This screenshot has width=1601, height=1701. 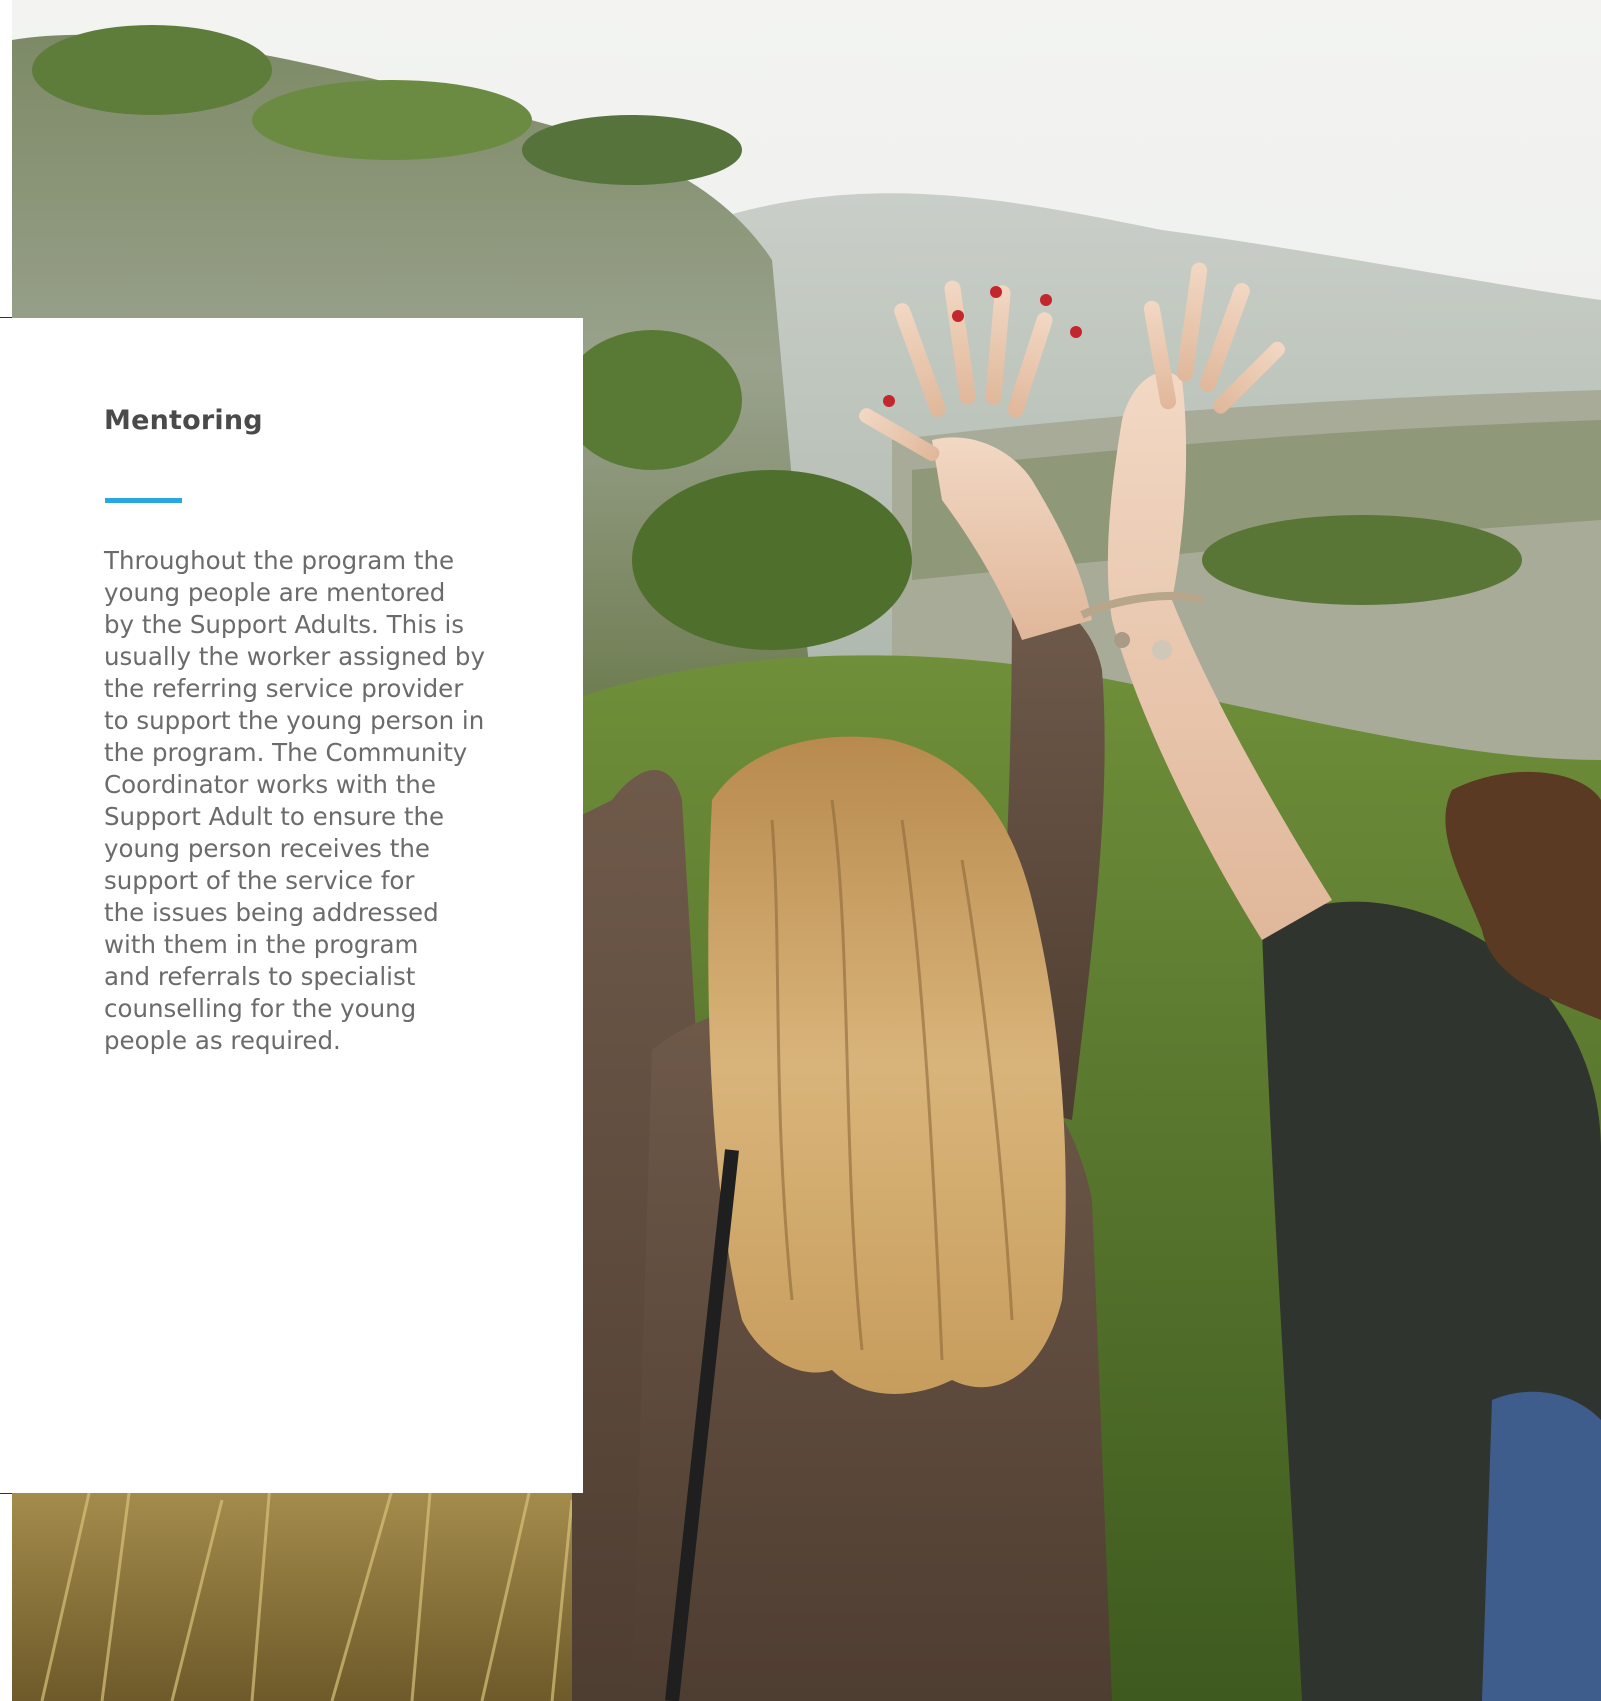 What do you see at coordinates (270, 784) in the screenshot?
I see `body-line: Coordinator works with the` at bounding box center [270, 784].